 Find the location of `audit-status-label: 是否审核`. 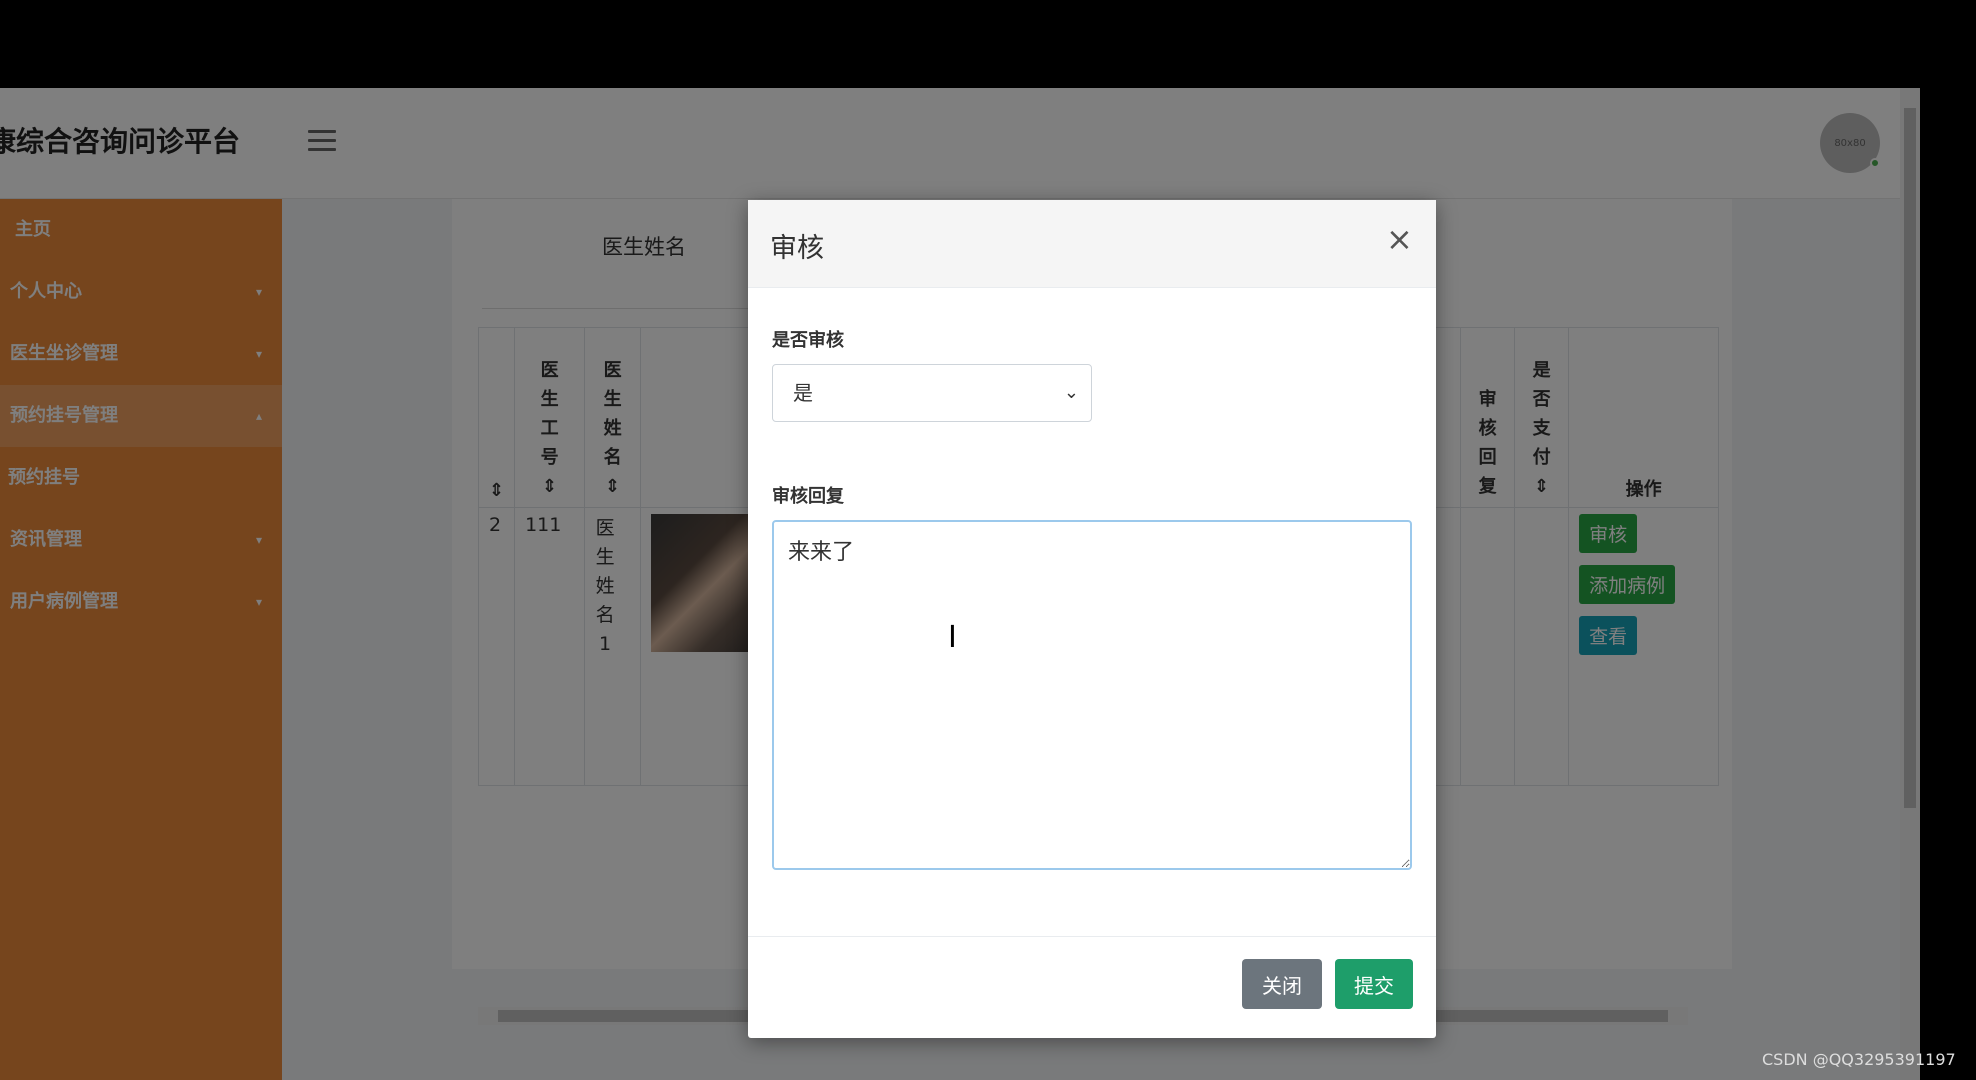

audit-status-label: 是否审核 is located at coordinates (808, 340).